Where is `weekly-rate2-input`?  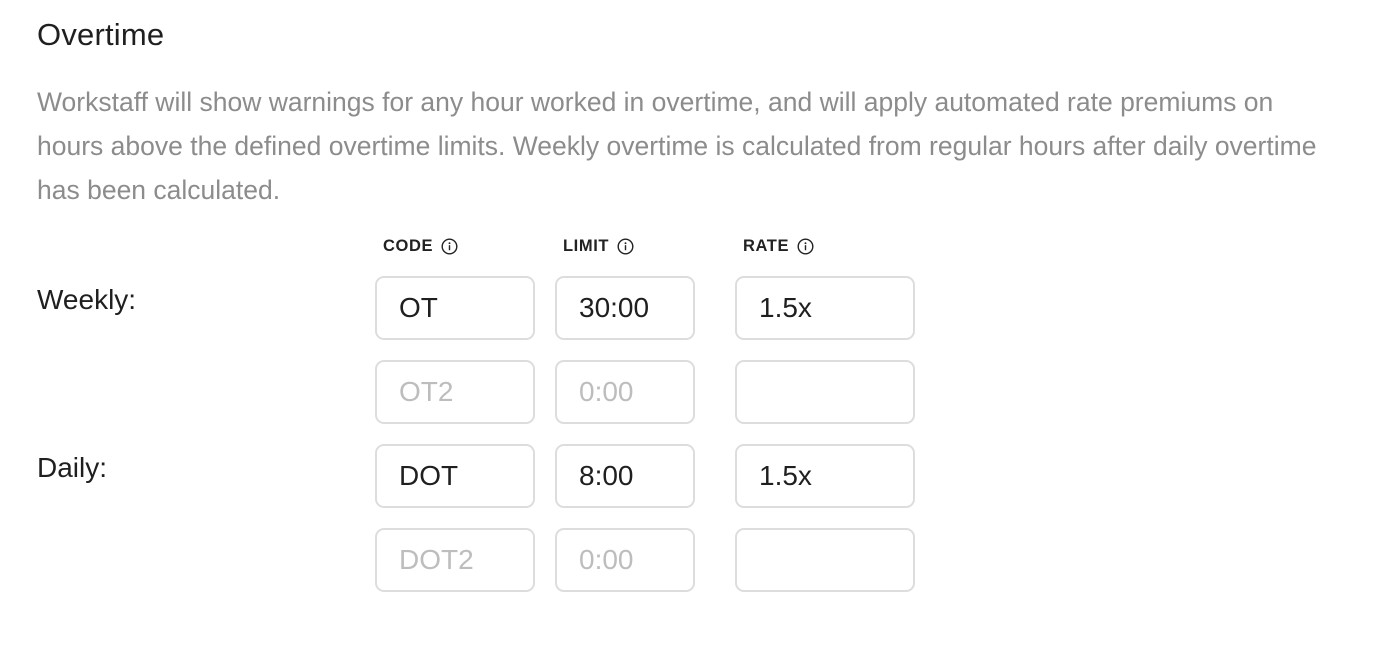
weekly-rate2-input is located at coordinates (825, 392).